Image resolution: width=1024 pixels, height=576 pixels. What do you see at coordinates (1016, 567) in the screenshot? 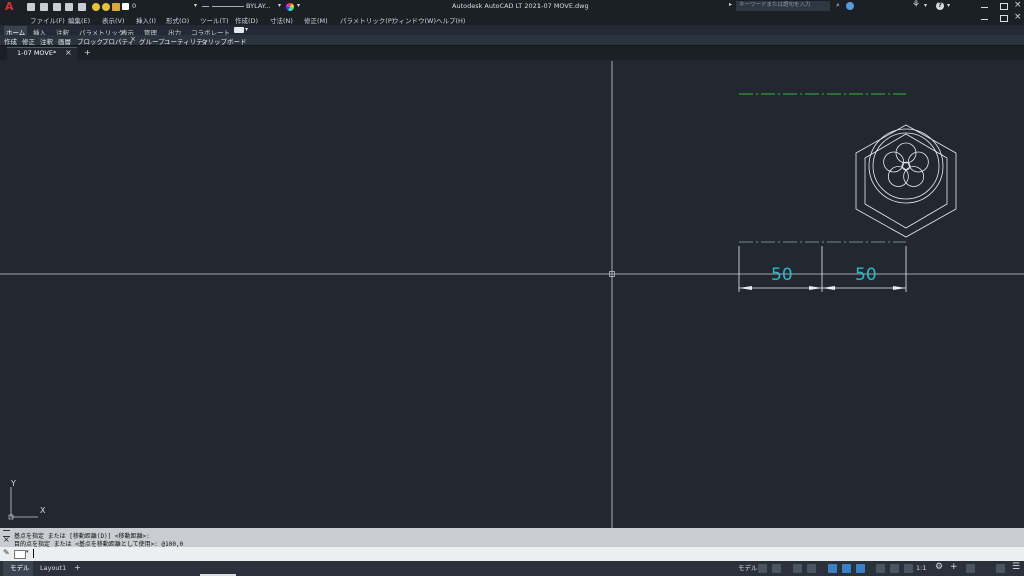
I see `customize-status-menu-icon: ☰` at bounding box center [1016, 567].